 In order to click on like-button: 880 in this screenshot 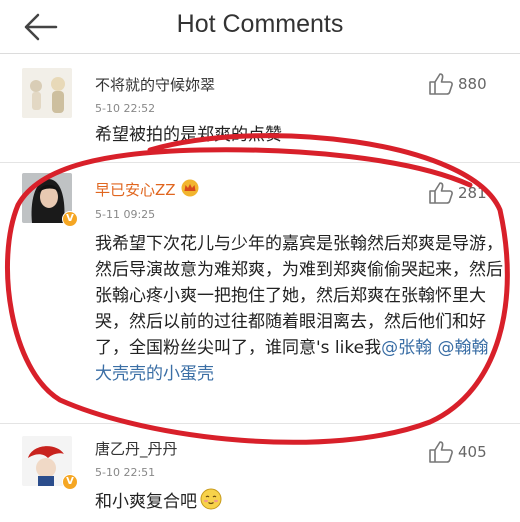, I will do `click(468, 84)`.